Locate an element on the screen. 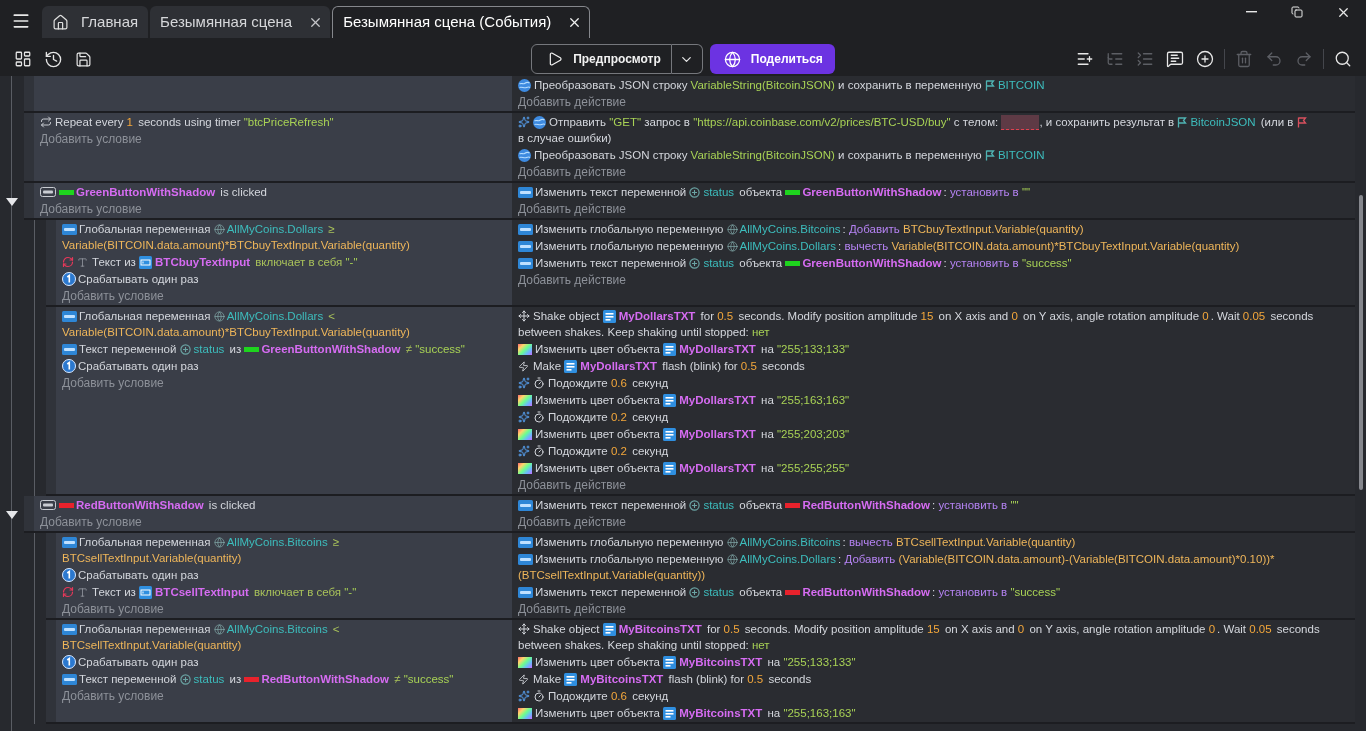 The image size is (1366, 731). instruction-text: Преобразовать JSON строку is located at coordinates (611, 85).